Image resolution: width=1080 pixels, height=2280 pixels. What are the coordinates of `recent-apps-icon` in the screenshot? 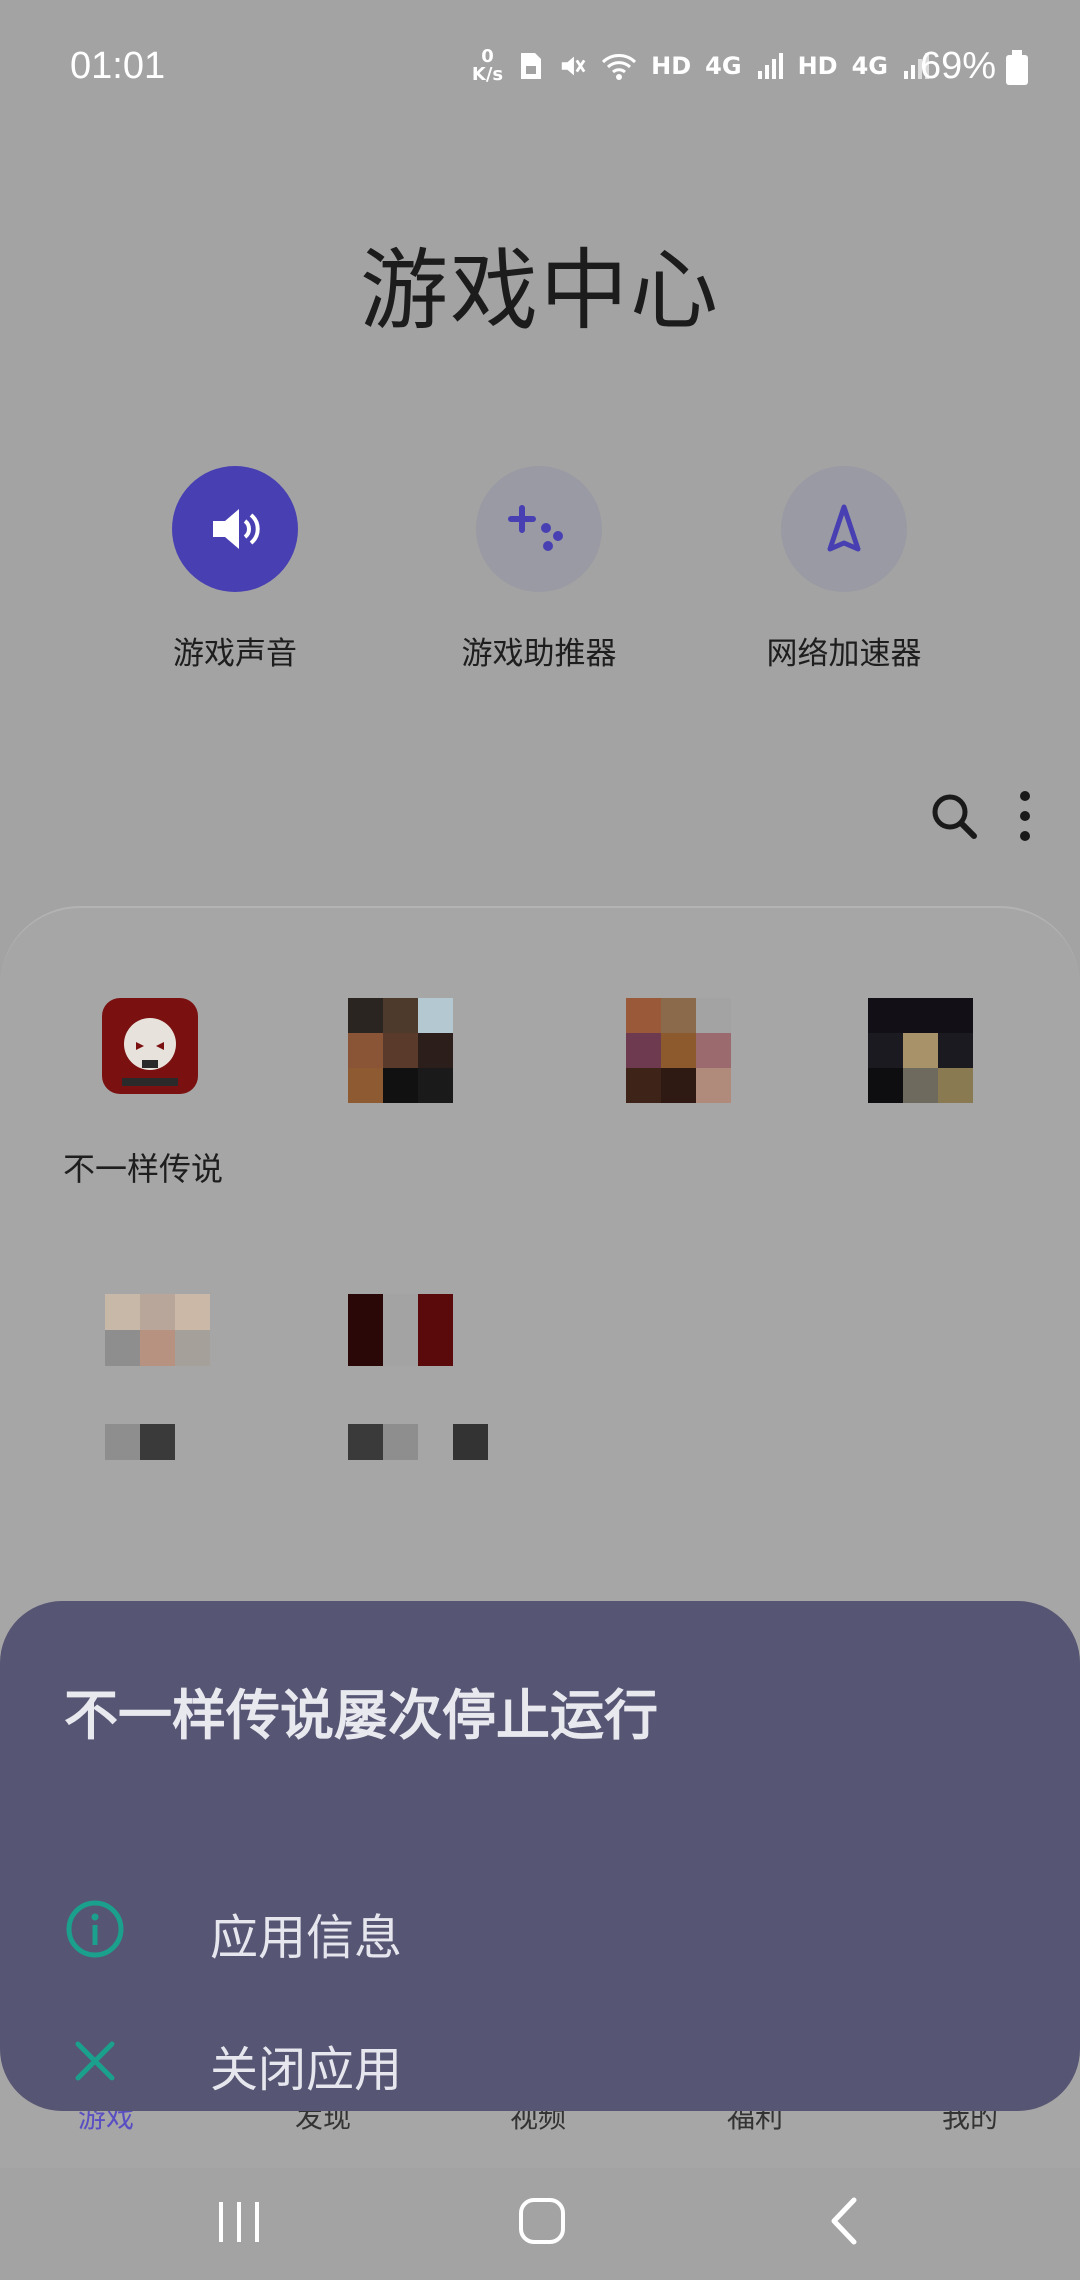 It's located at (240, 2222).